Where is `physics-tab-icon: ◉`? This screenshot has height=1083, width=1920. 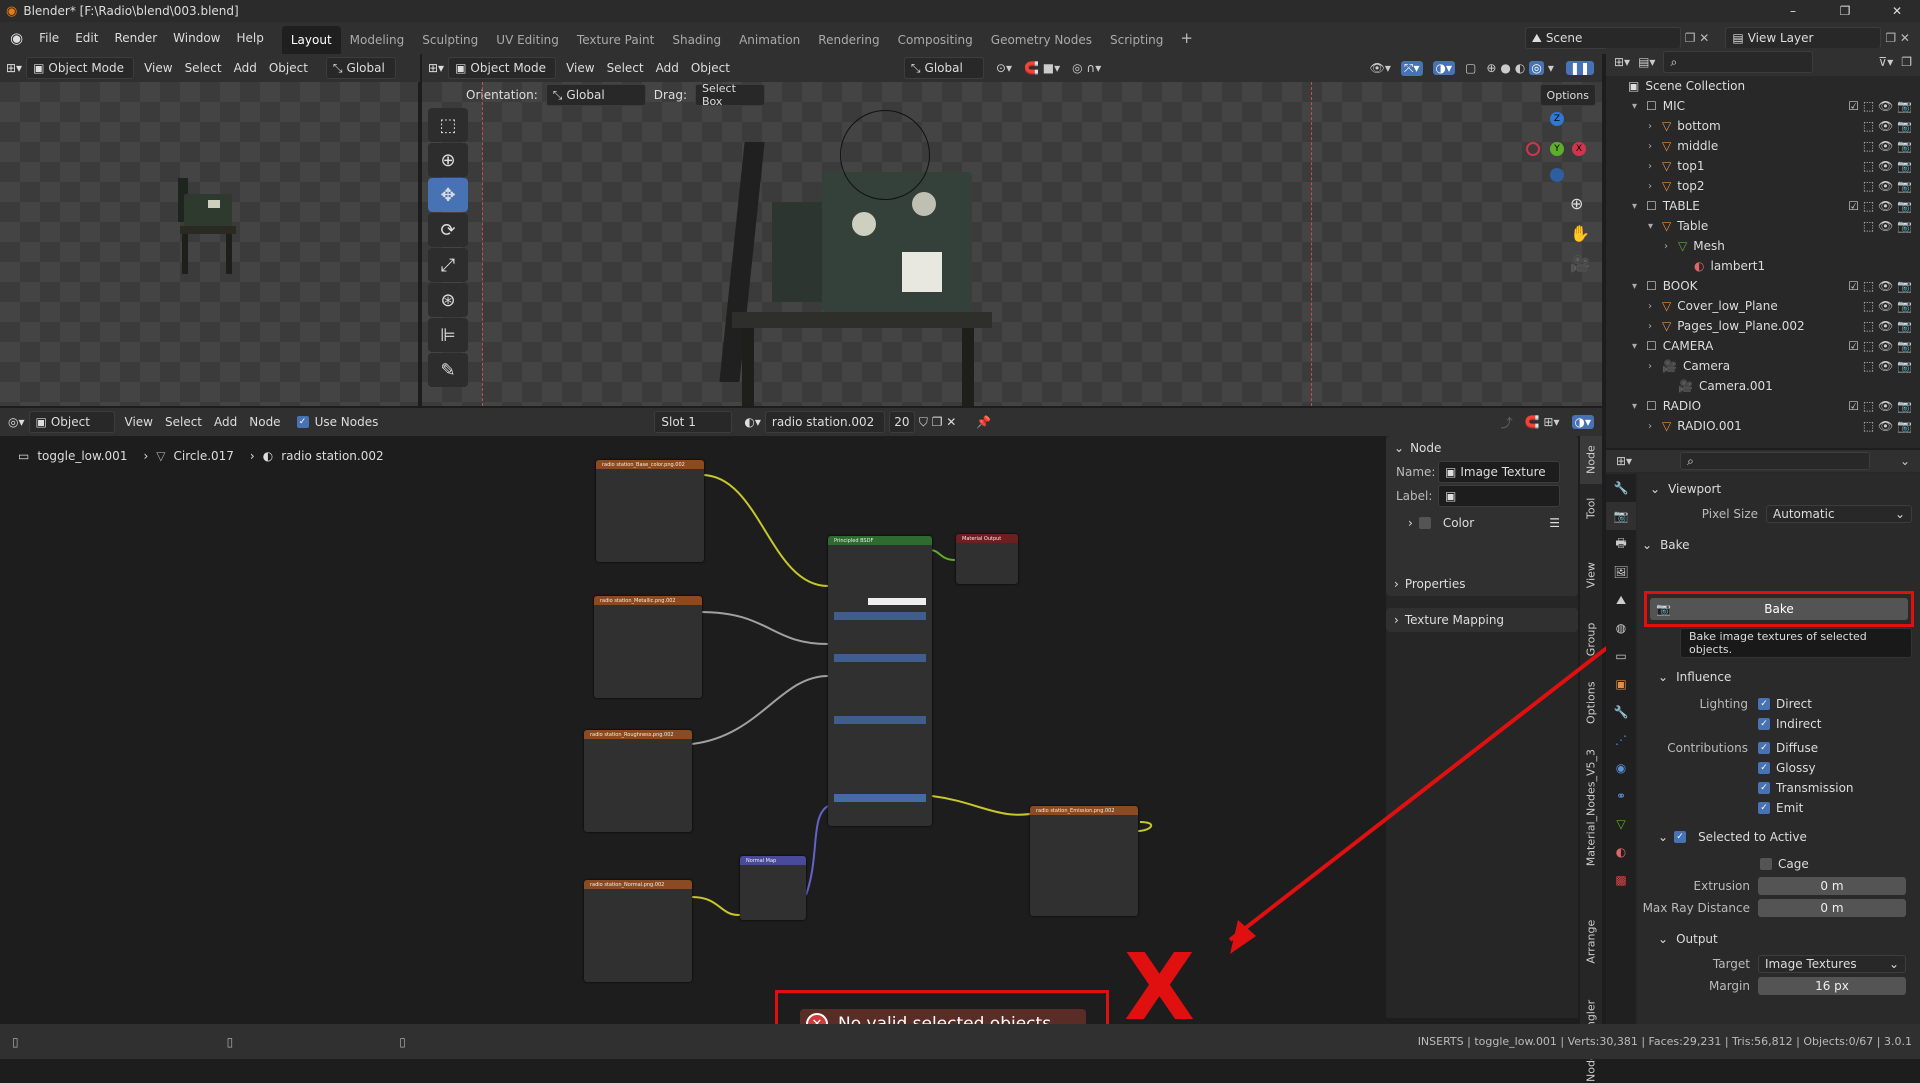
physics-tab-icon: ◉ is located at coordinates (1621, 768).